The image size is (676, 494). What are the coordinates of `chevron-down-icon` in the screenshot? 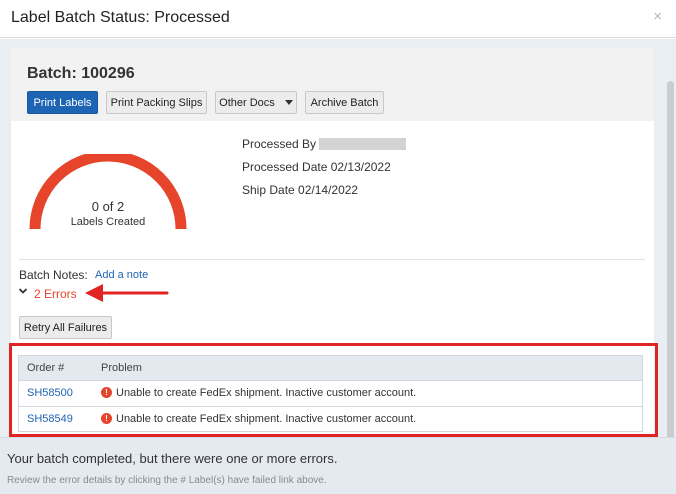 It's located at (23, 291).